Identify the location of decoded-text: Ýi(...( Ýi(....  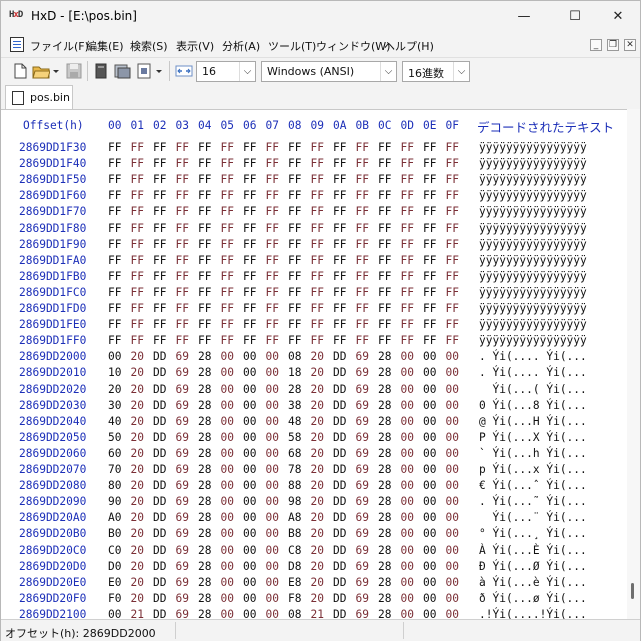
(532, 389).